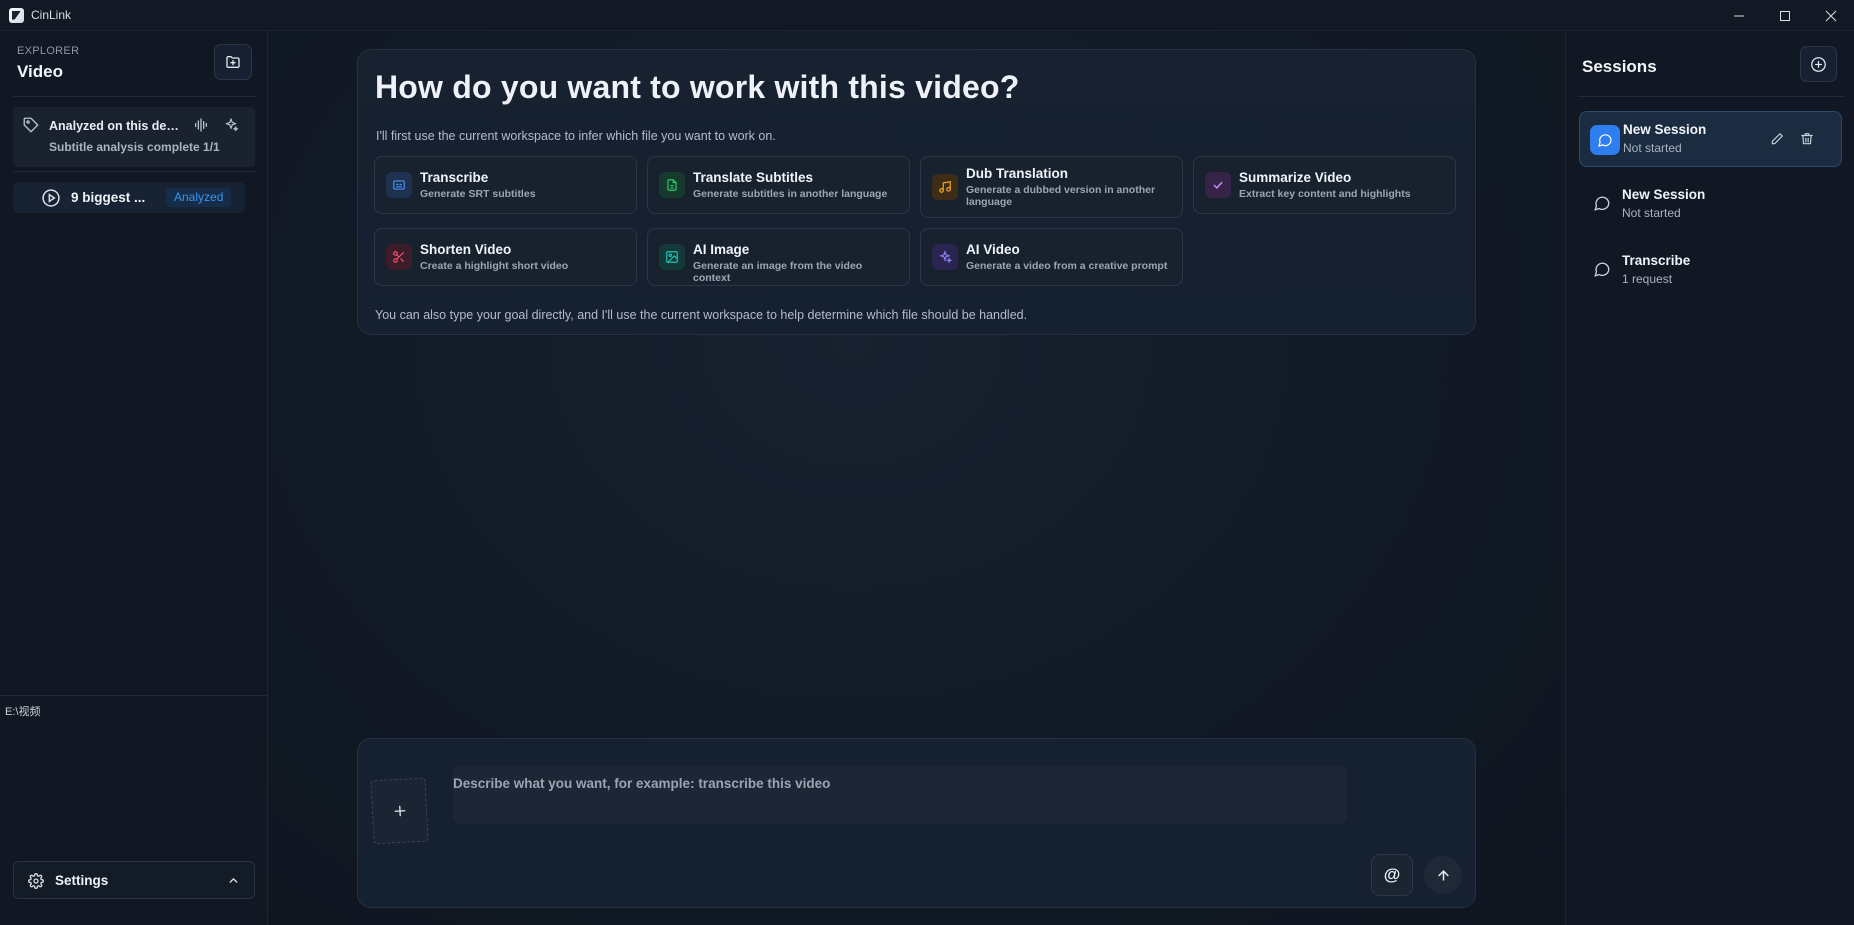 The image size is (1854, 925). What do you see at coordinates (16, 15) in the screenshot?
I see `app-logo-icon` at bounding box center [16, 15].